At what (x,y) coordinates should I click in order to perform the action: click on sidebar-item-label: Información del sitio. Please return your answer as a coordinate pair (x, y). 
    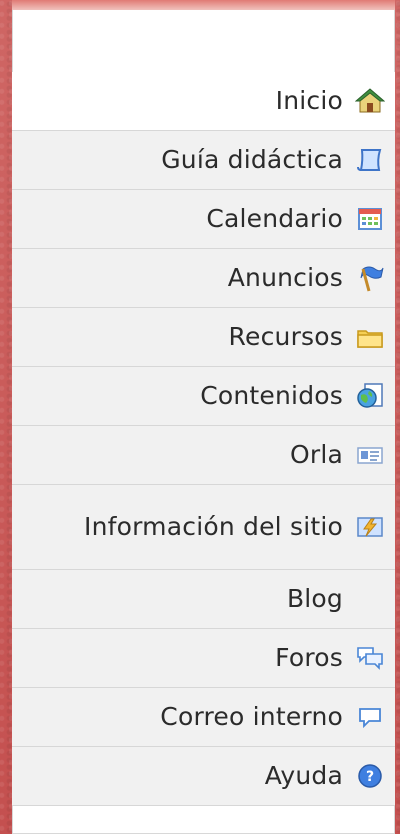
    Looking at the image, I should click on (213, 527).